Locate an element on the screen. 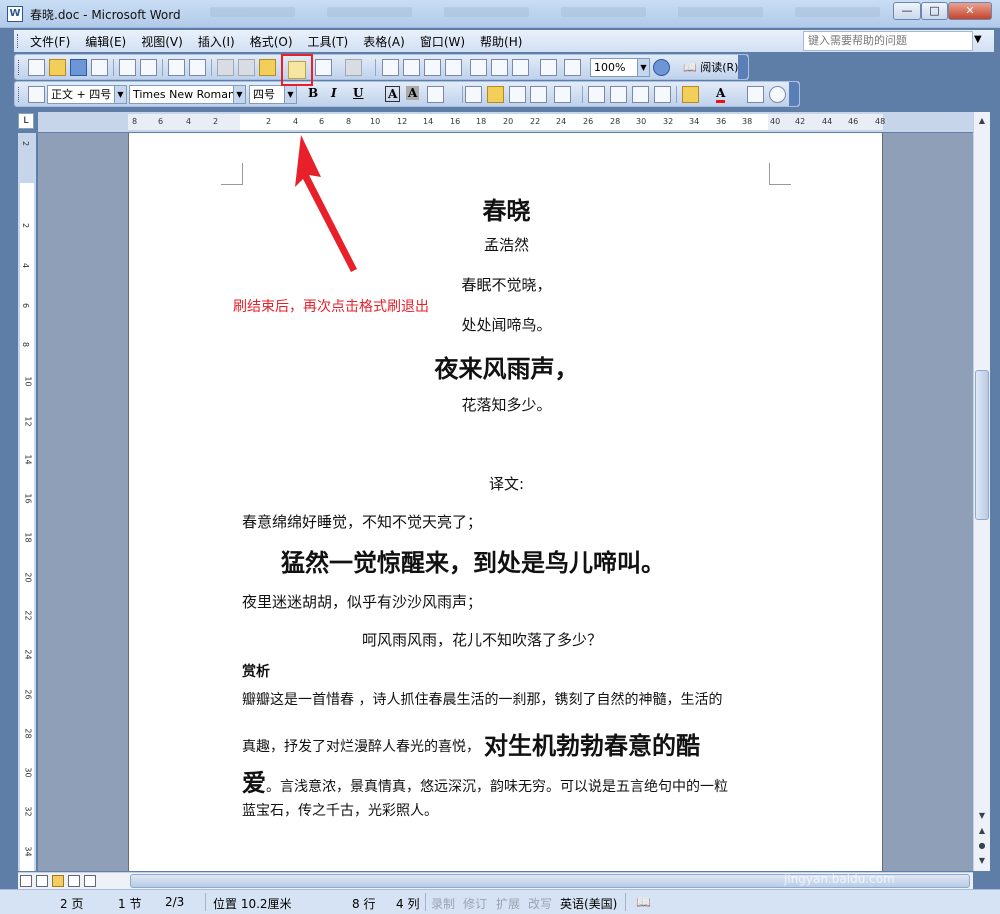 Image resolution: width=1000 pixels, height=914 pixels. align-center-icon is located at coordinates (495, 94).